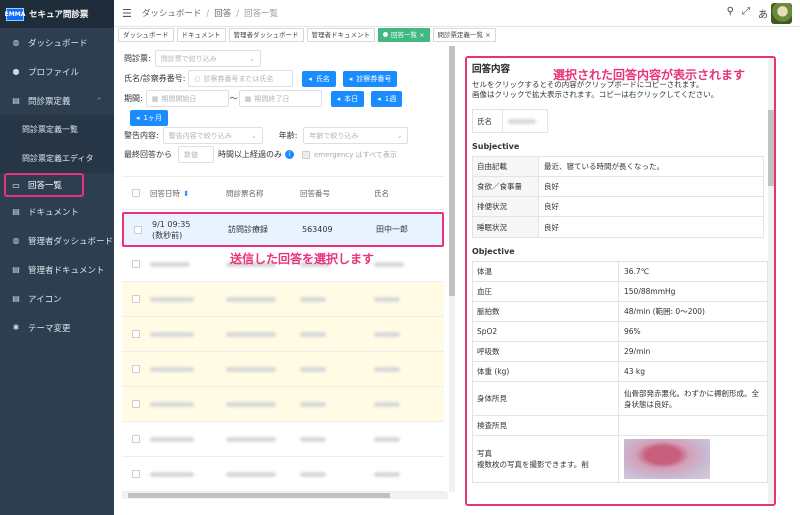  What do you see at coordinates (57, 298) in the screenshot?
I see `sidebar-item-icons: ▤ アイコン` at bounding box center [57, 298].